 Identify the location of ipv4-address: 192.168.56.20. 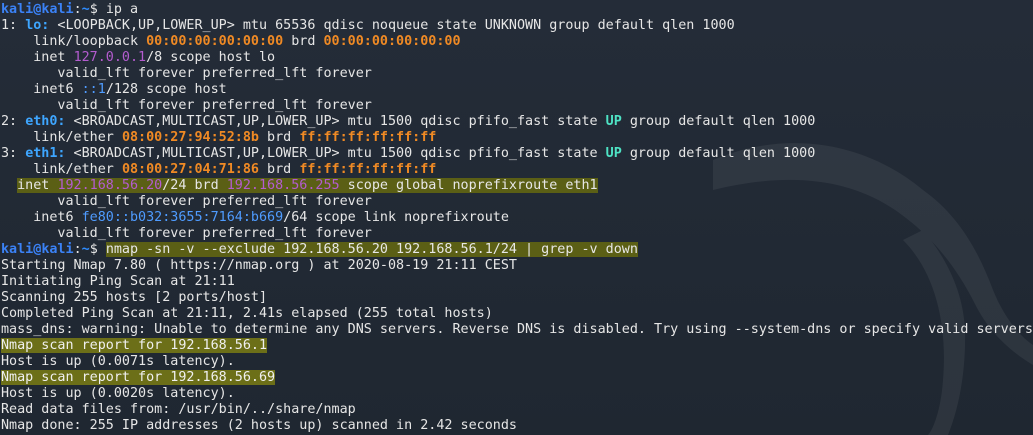
(110, 185).